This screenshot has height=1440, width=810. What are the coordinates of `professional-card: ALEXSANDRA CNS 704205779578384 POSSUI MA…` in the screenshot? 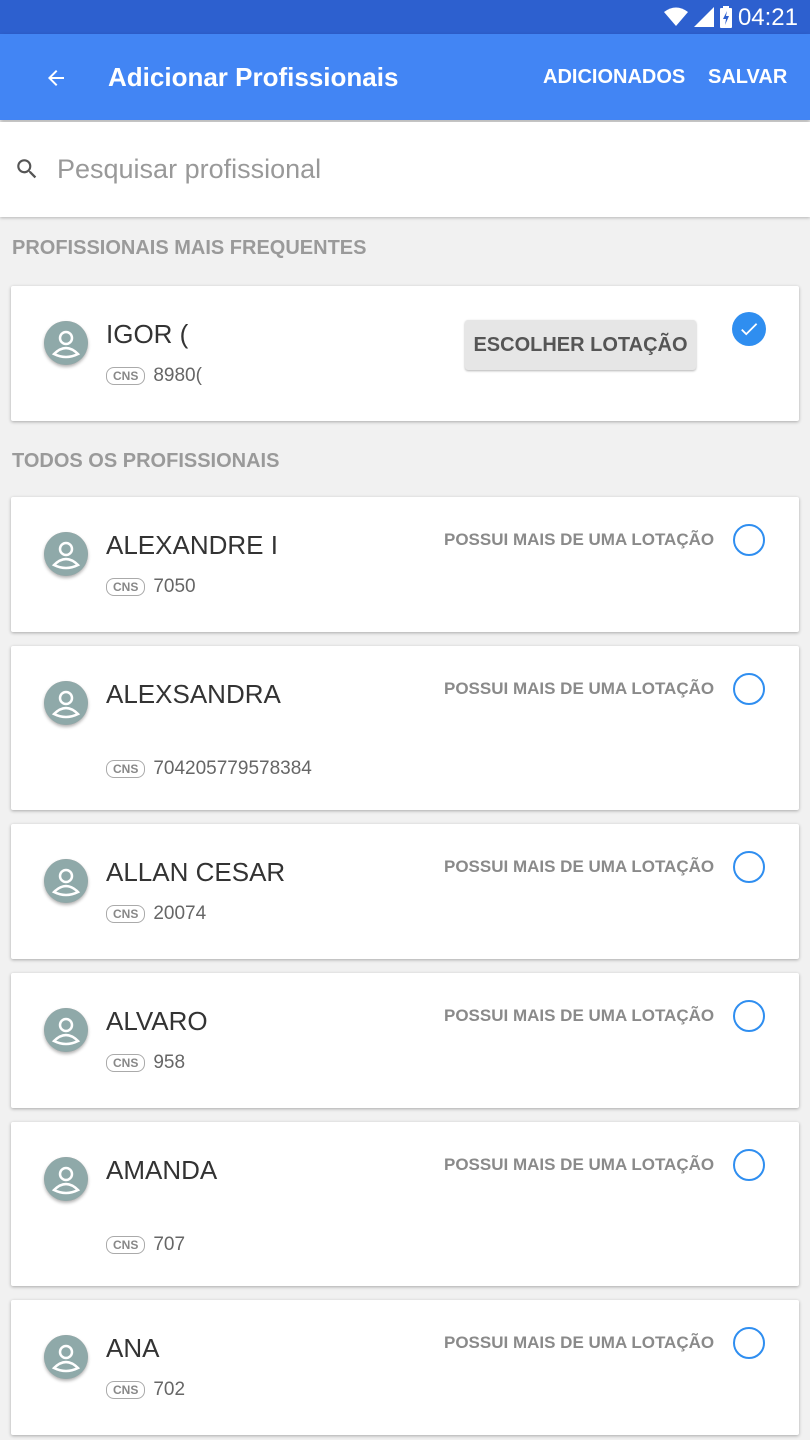 It's located at (405, 728).